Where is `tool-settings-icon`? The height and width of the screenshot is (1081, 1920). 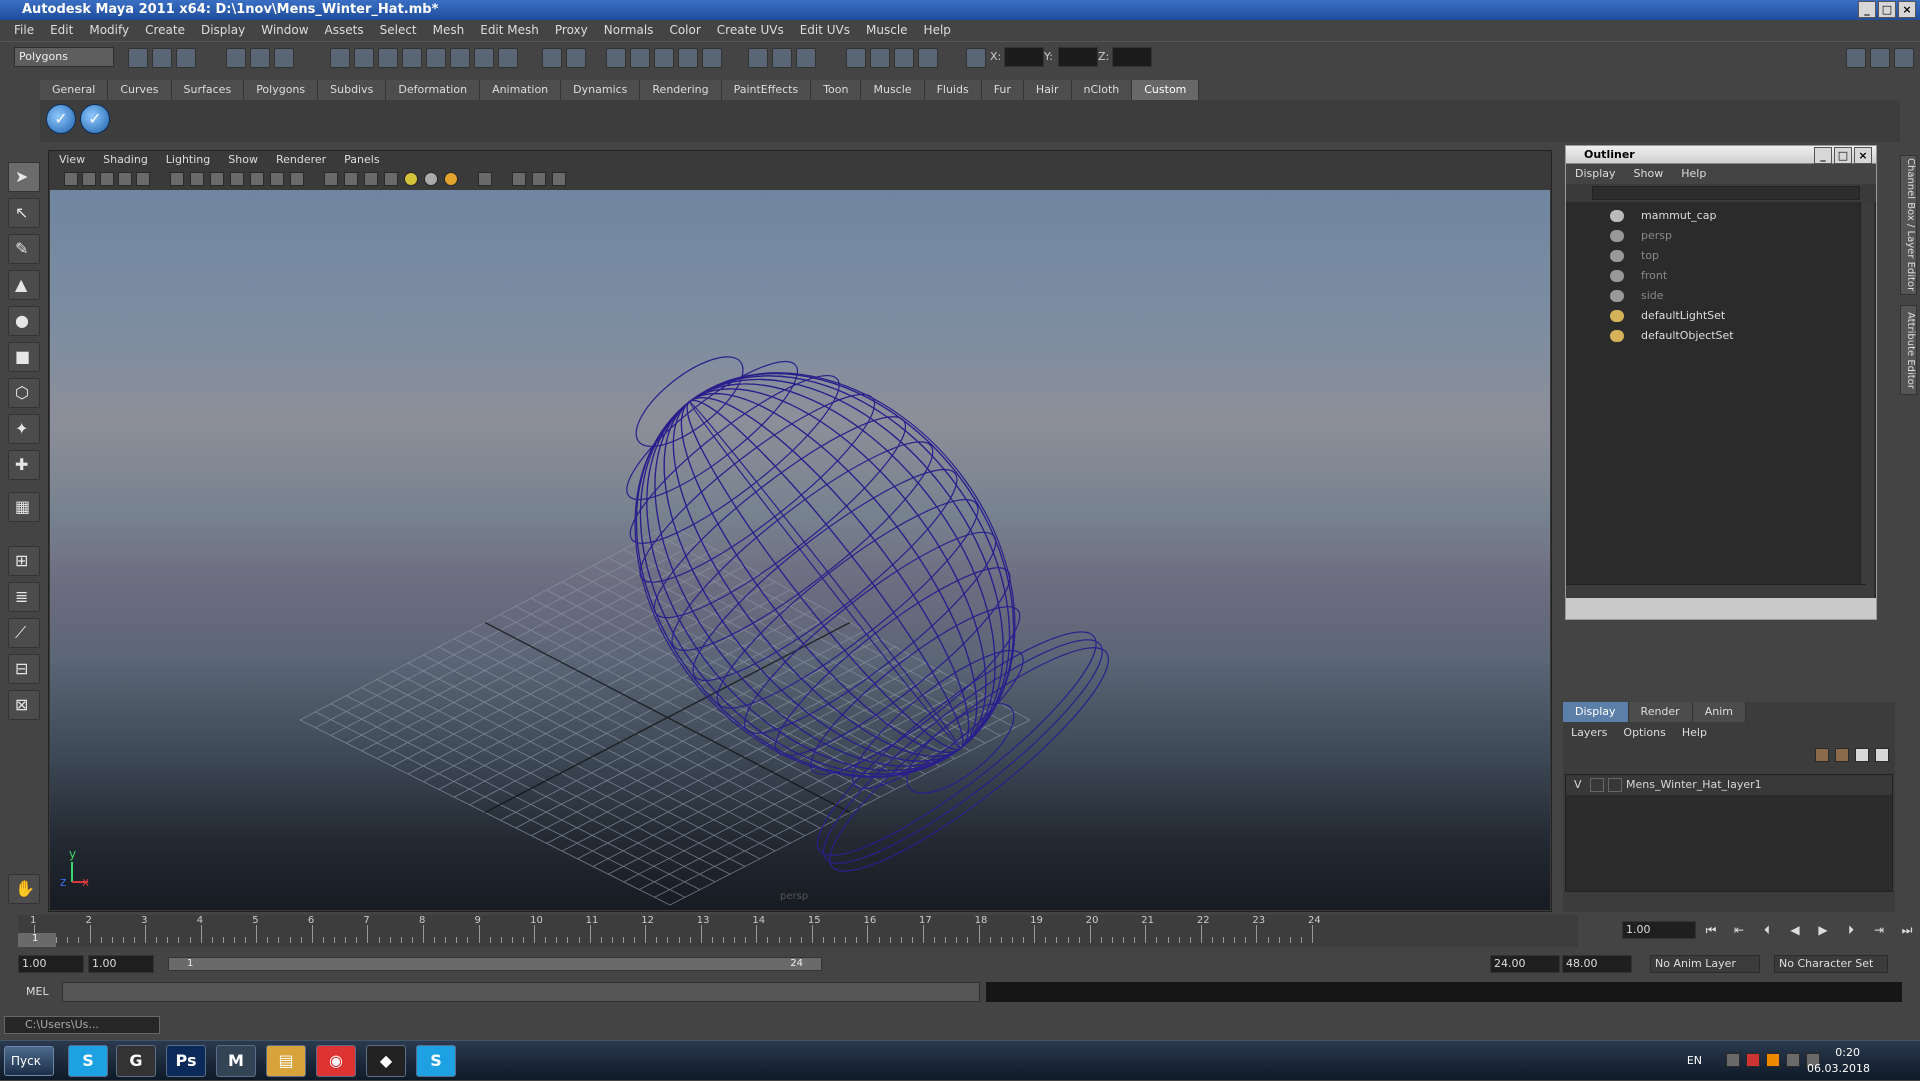 tool-settings-icon is located at coordinates (1880, 58).